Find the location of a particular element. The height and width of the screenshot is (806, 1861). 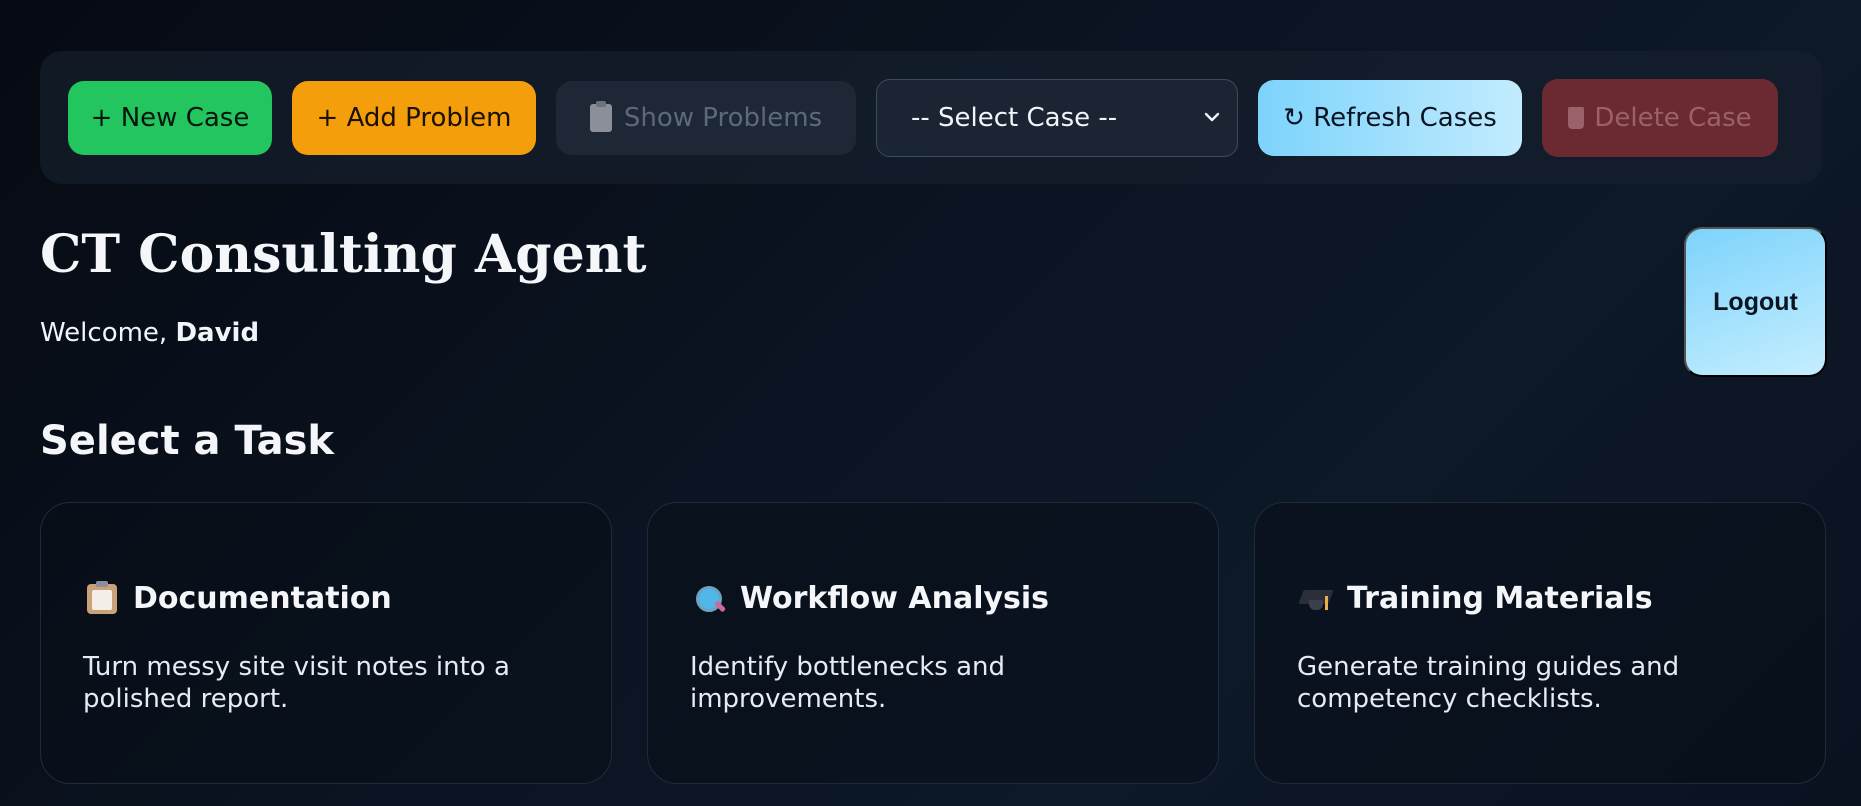

task-card-header: Workflow Analysis is located at coordinates (871, 598).